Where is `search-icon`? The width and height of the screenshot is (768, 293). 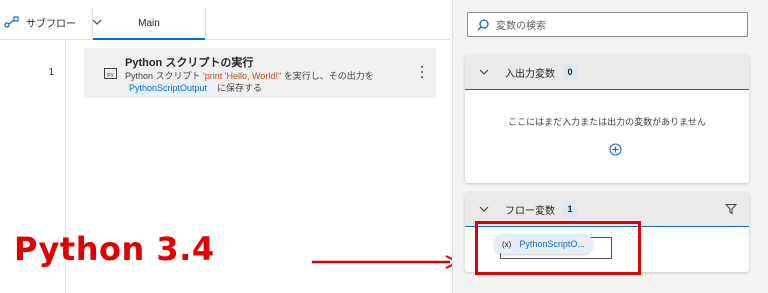 search-icon is located at coordinates (483, 24).